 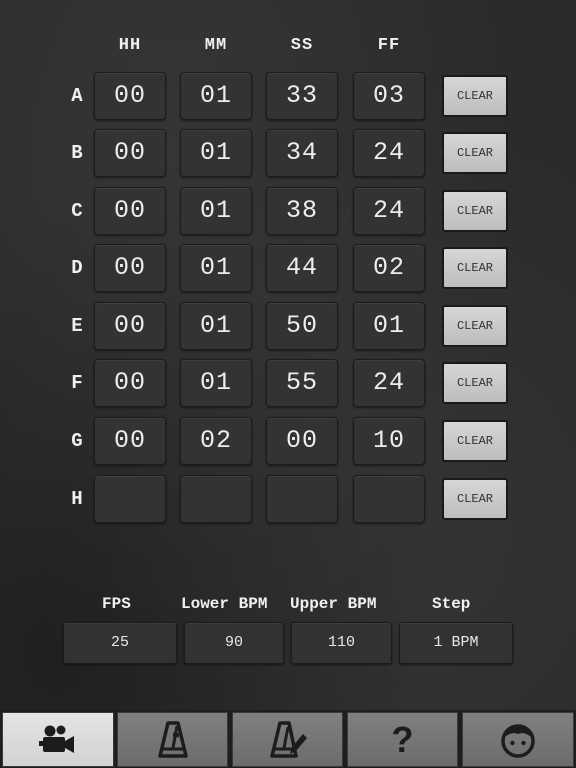 What do you see at coordinates (130, 96) in the screenshot?
I see `hours-field-a: 00` at bounding box center [130, 96].